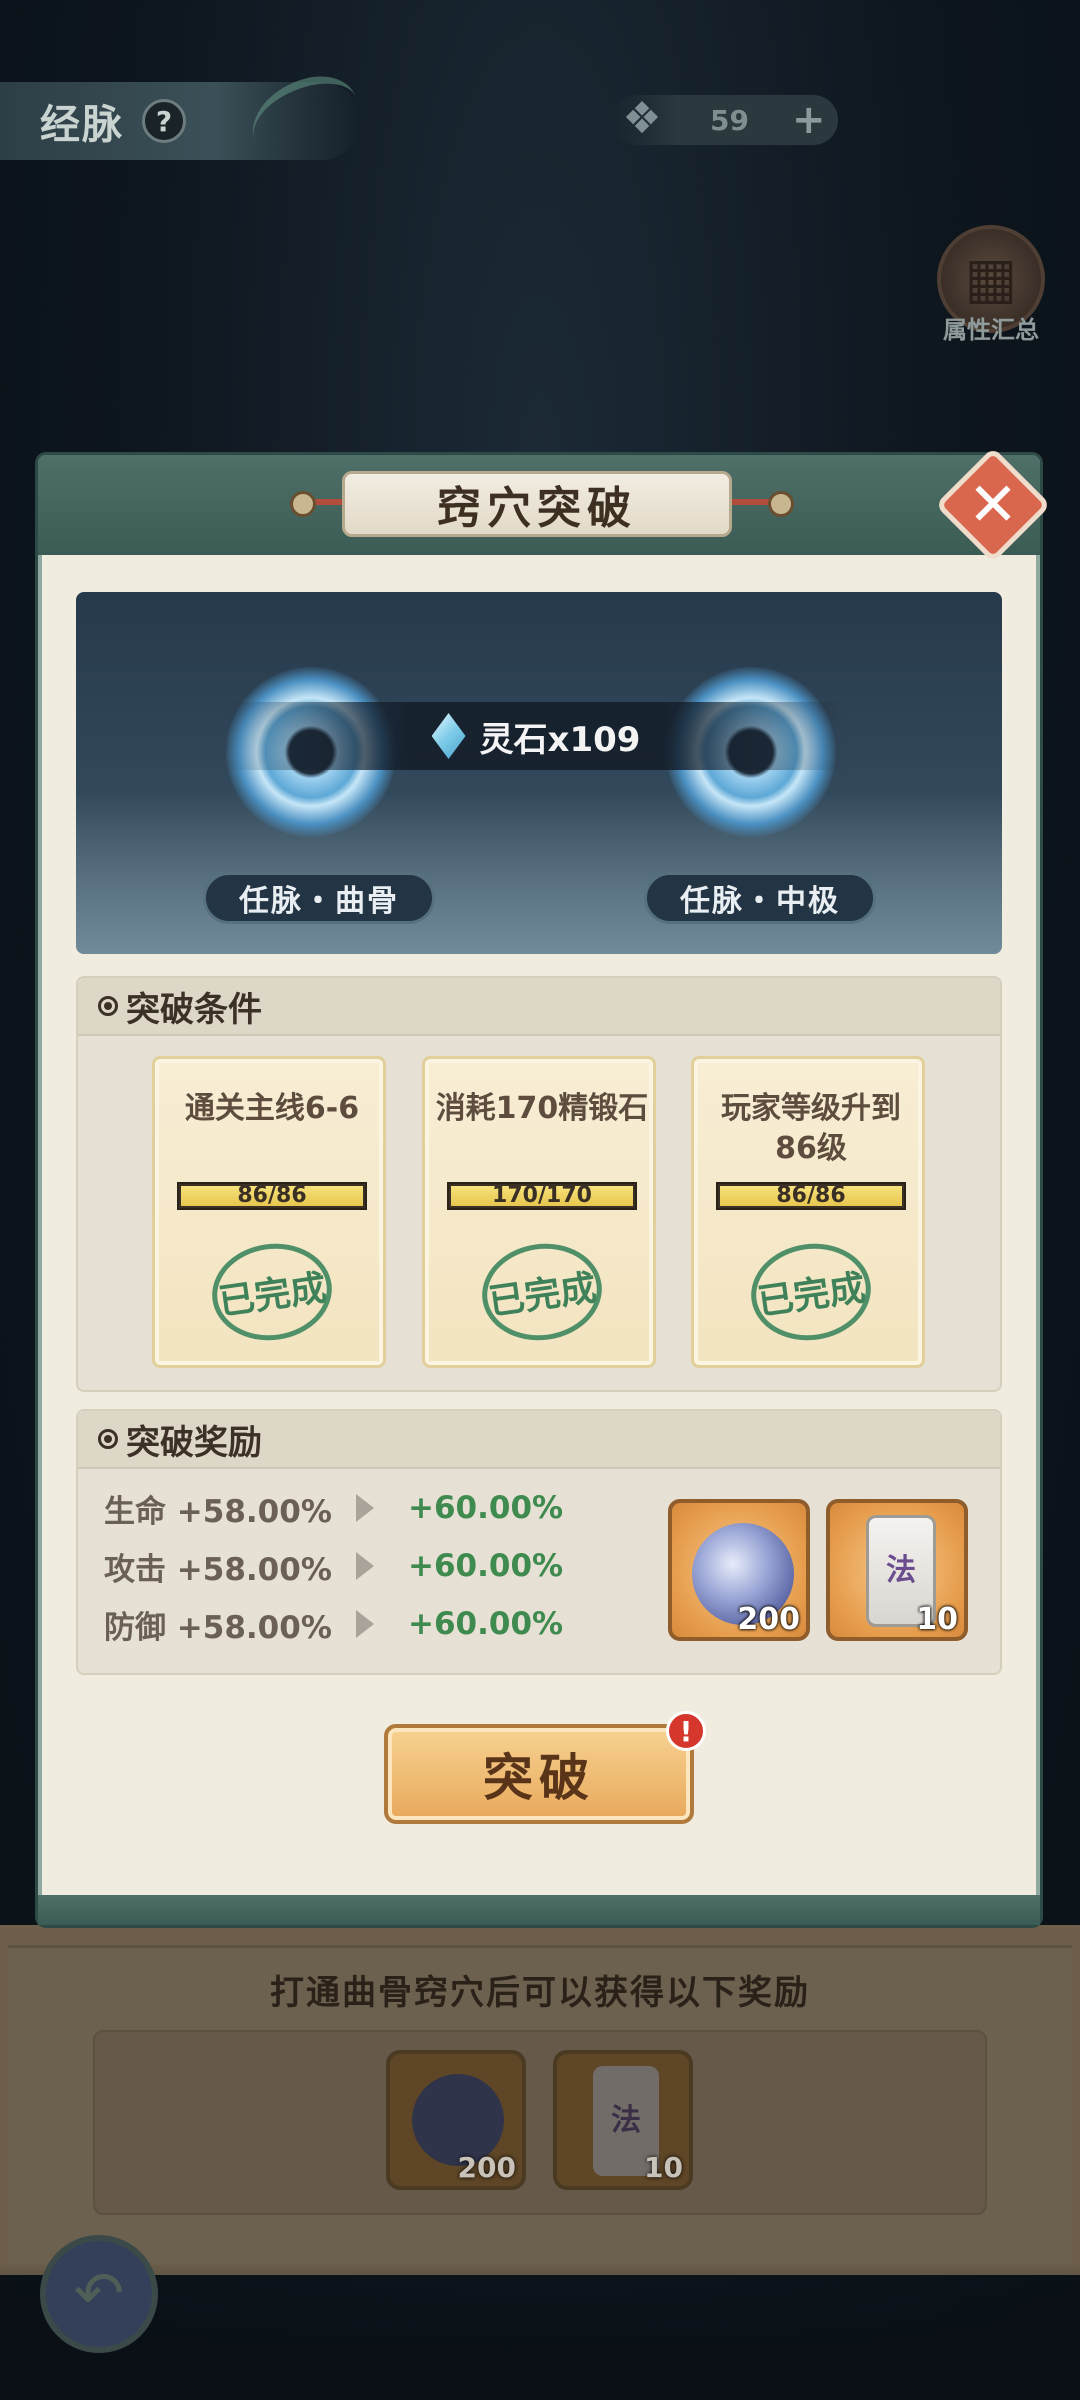 The height and width of the screenshot is (2400, 1080). I want to click on breakthrough-cost: 灵石x109, so click(536, 736).